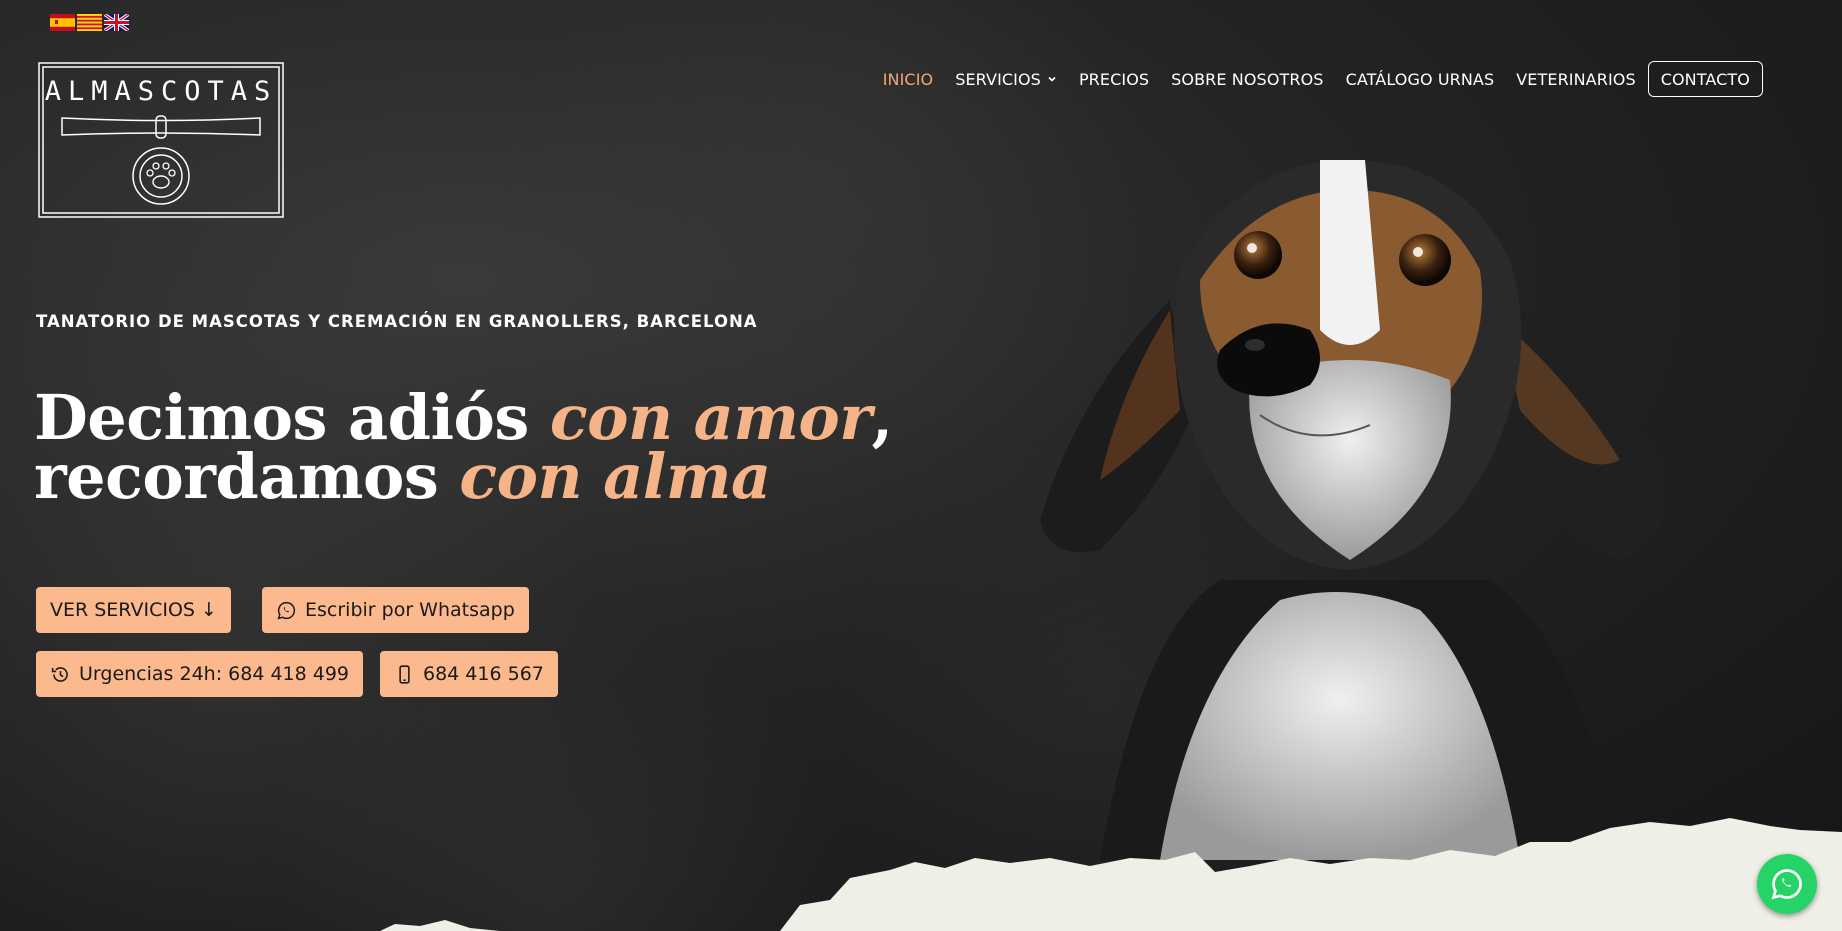  I want to click on floating-whatsapp-button, so click(1787, 884).